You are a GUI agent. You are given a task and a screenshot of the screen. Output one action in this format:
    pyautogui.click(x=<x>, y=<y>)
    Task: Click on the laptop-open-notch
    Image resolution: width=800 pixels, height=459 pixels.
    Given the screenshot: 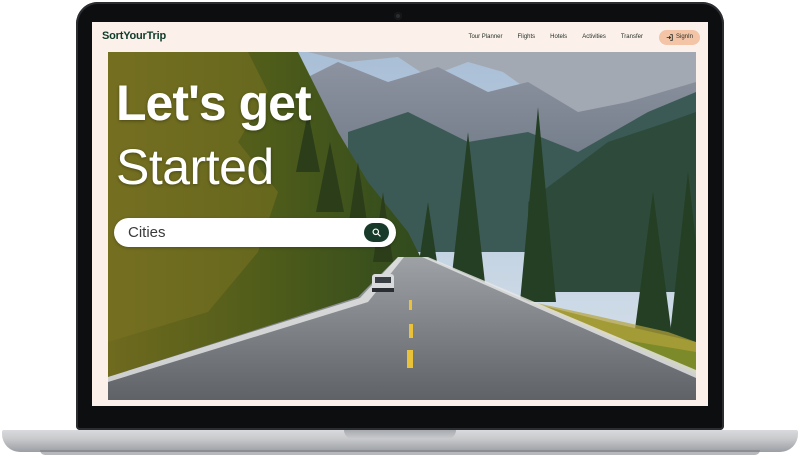 What is the action you would take?
    pyautogui.click(x=400, y=434)
    